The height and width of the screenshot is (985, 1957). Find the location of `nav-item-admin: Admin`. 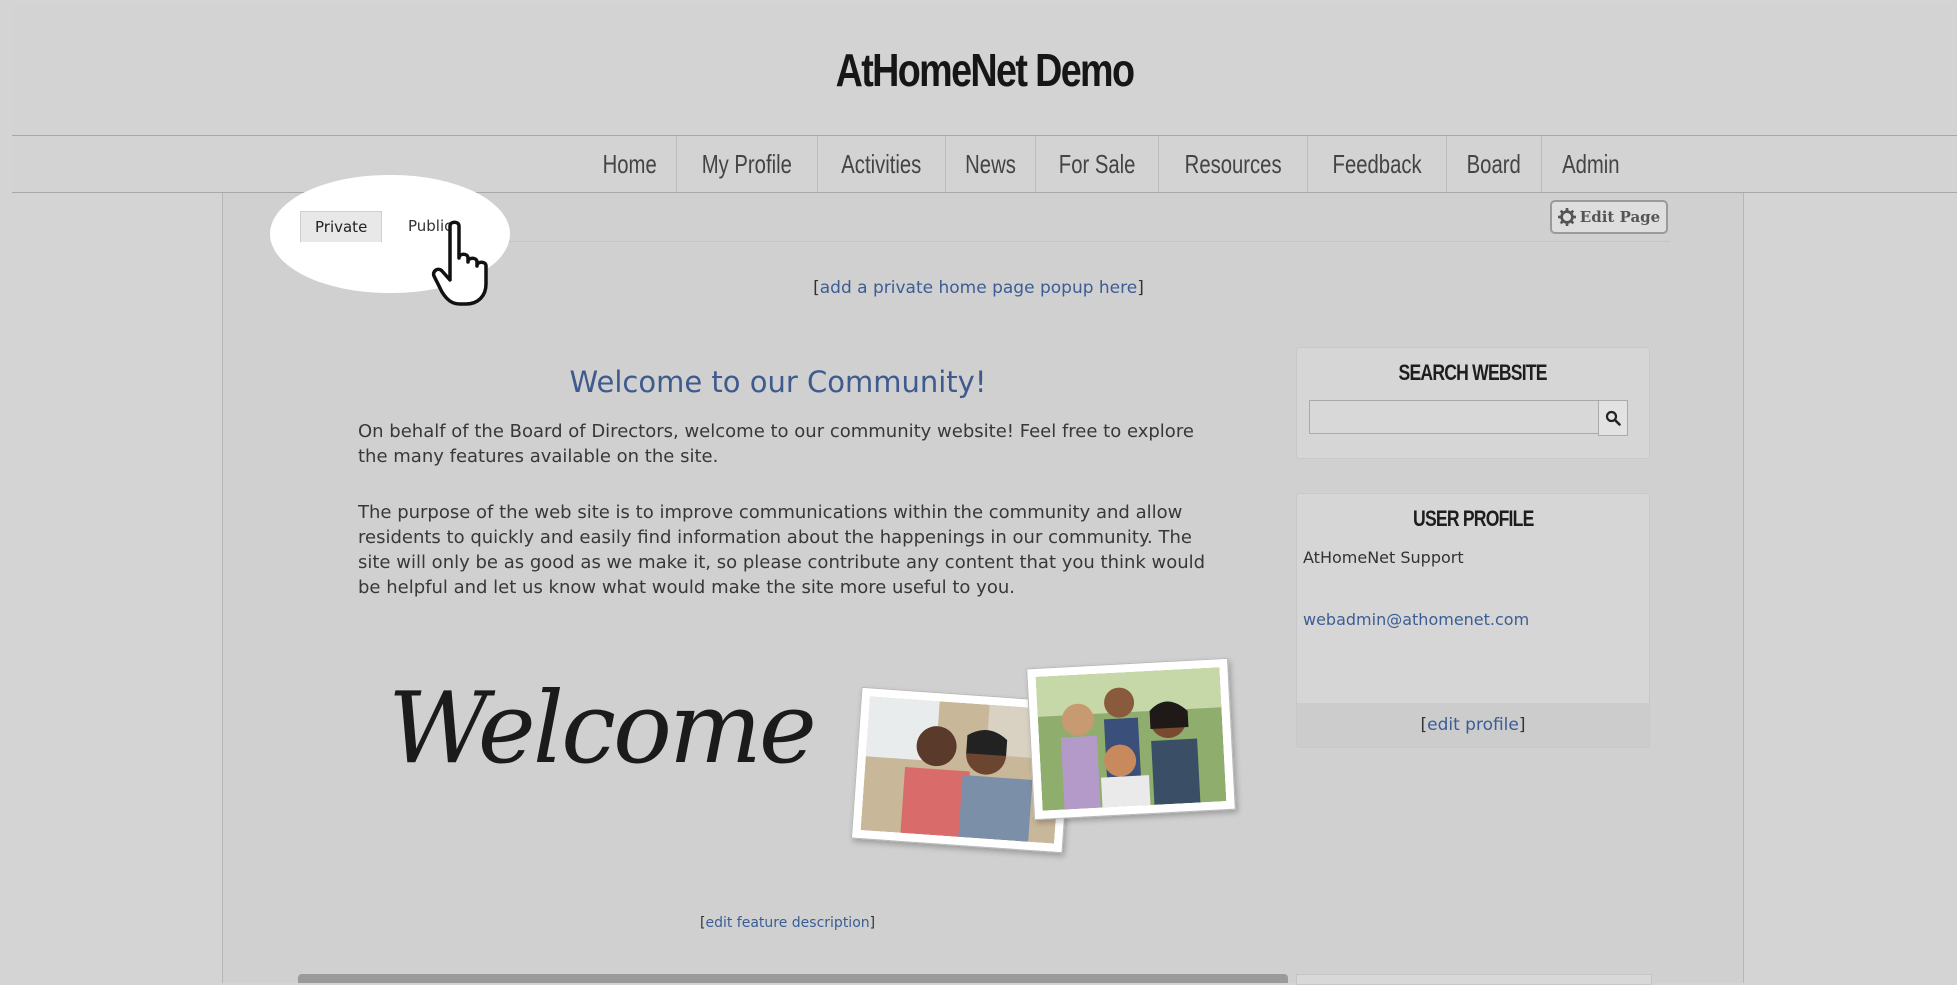

nav-item-admin: Admin is located at coordinates (1590, 164).